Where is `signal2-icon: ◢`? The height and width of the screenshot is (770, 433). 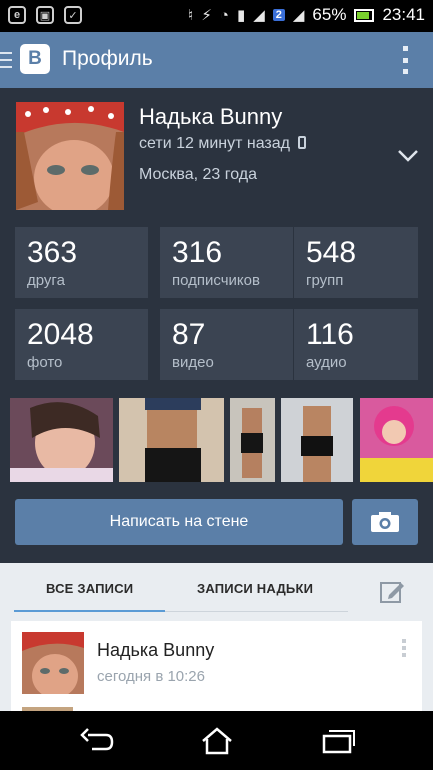 signal2-icon: ◢ is located at coordinates (298, 15).